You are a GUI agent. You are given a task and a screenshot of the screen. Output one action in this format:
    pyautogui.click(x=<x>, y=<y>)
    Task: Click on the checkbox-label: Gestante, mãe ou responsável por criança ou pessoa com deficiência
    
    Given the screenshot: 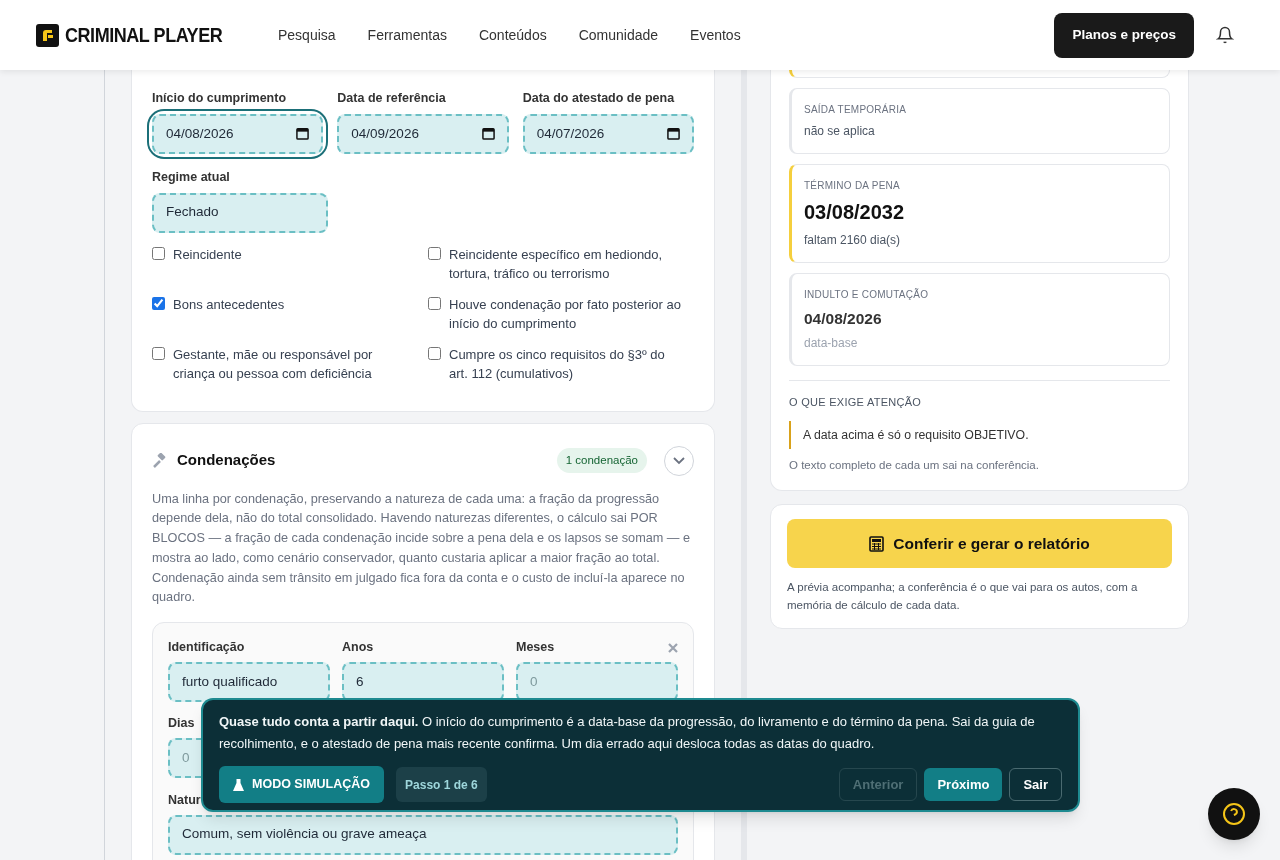 What is the action you would take?
    pyautogui.click(x=273, y=364)
    